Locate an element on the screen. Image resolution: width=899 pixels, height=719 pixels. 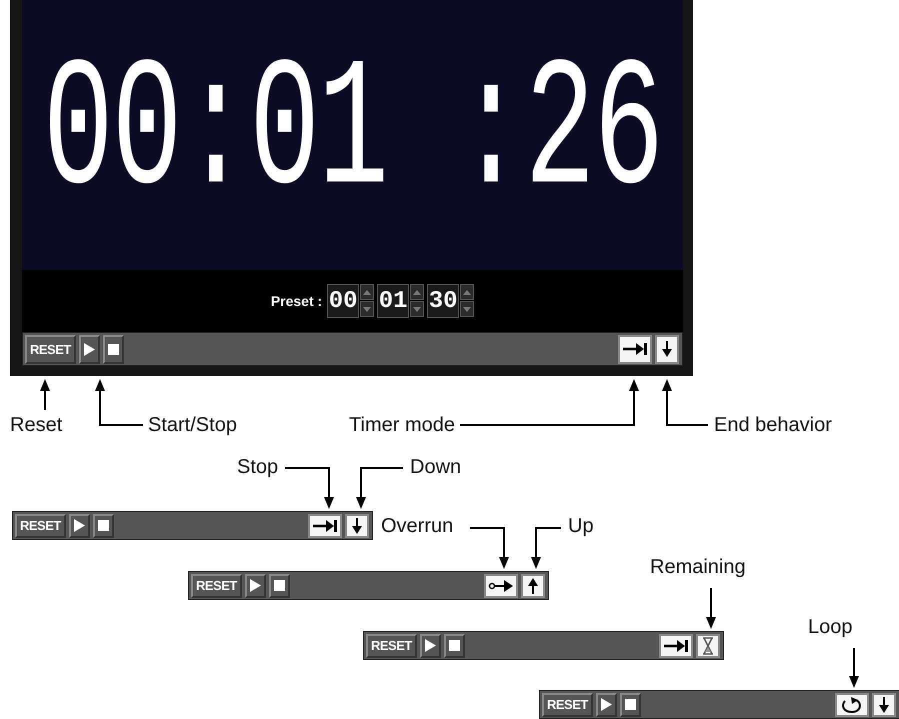
preset-field: 00 is located at coordinates (343, 301).